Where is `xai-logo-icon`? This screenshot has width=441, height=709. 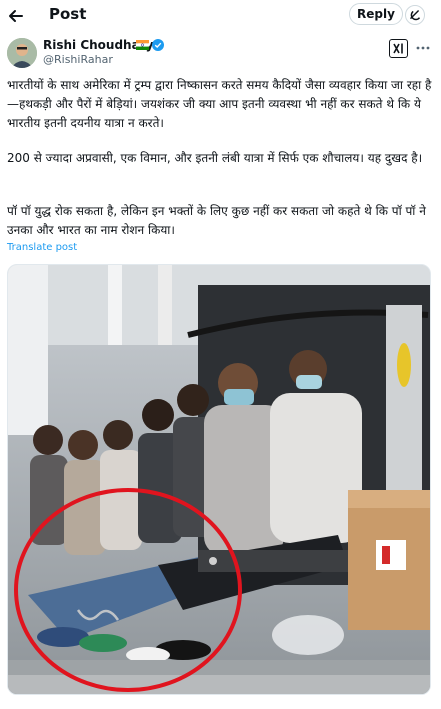 xai-logo-icon is located at coordinates (398, 48).